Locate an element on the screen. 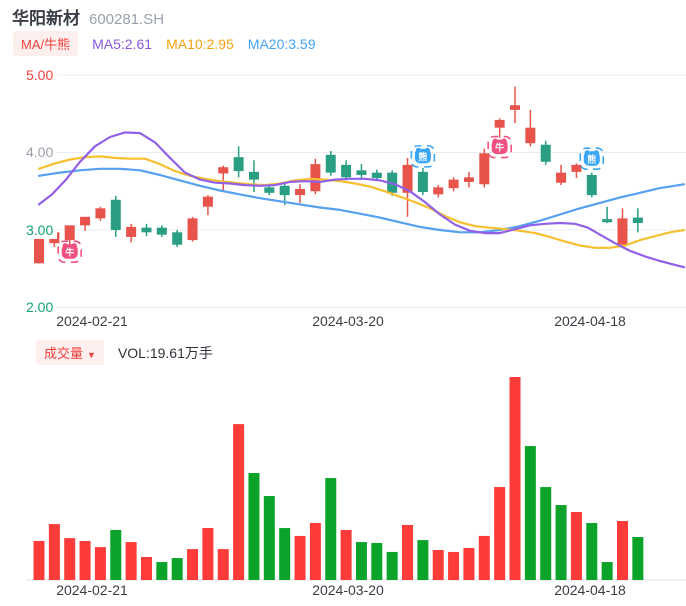 The width and height of the screenshot is (686, 606). price-ytick-5: 5.00 is located at coordinates (42, 75).